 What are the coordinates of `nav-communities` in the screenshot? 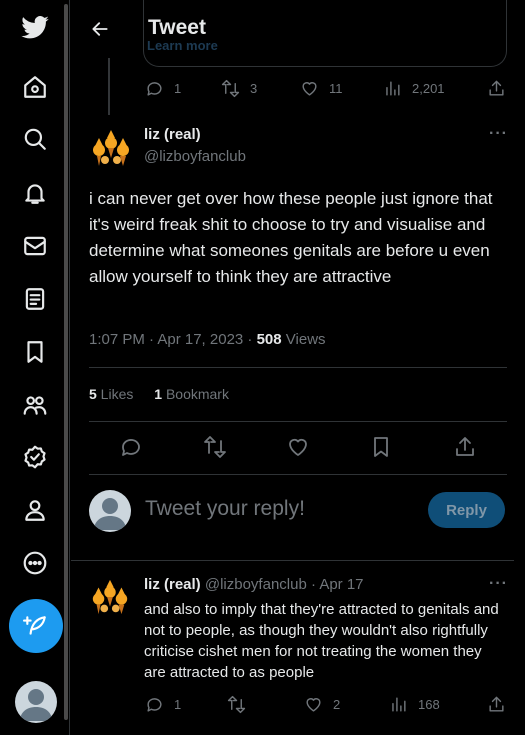 It's located at (35, 405).